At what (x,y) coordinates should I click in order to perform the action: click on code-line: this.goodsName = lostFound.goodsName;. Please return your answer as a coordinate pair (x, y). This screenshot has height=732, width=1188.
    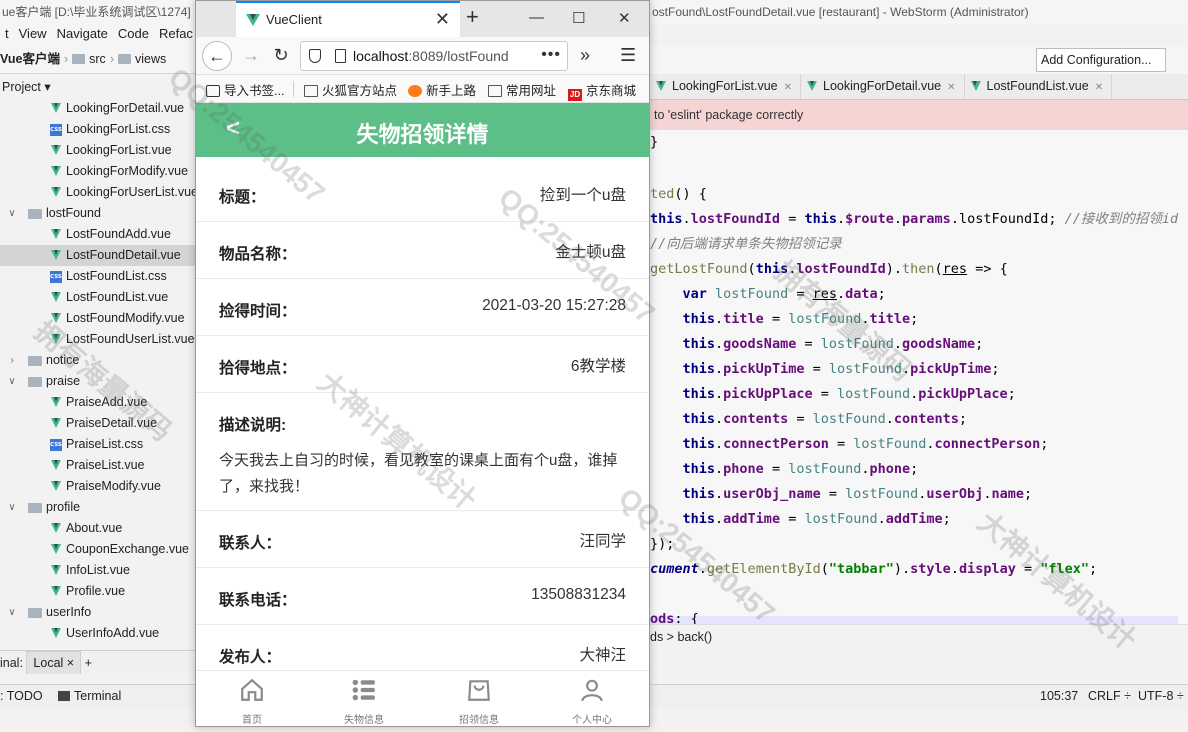
    Looking at the image, I should click on (833, 344).